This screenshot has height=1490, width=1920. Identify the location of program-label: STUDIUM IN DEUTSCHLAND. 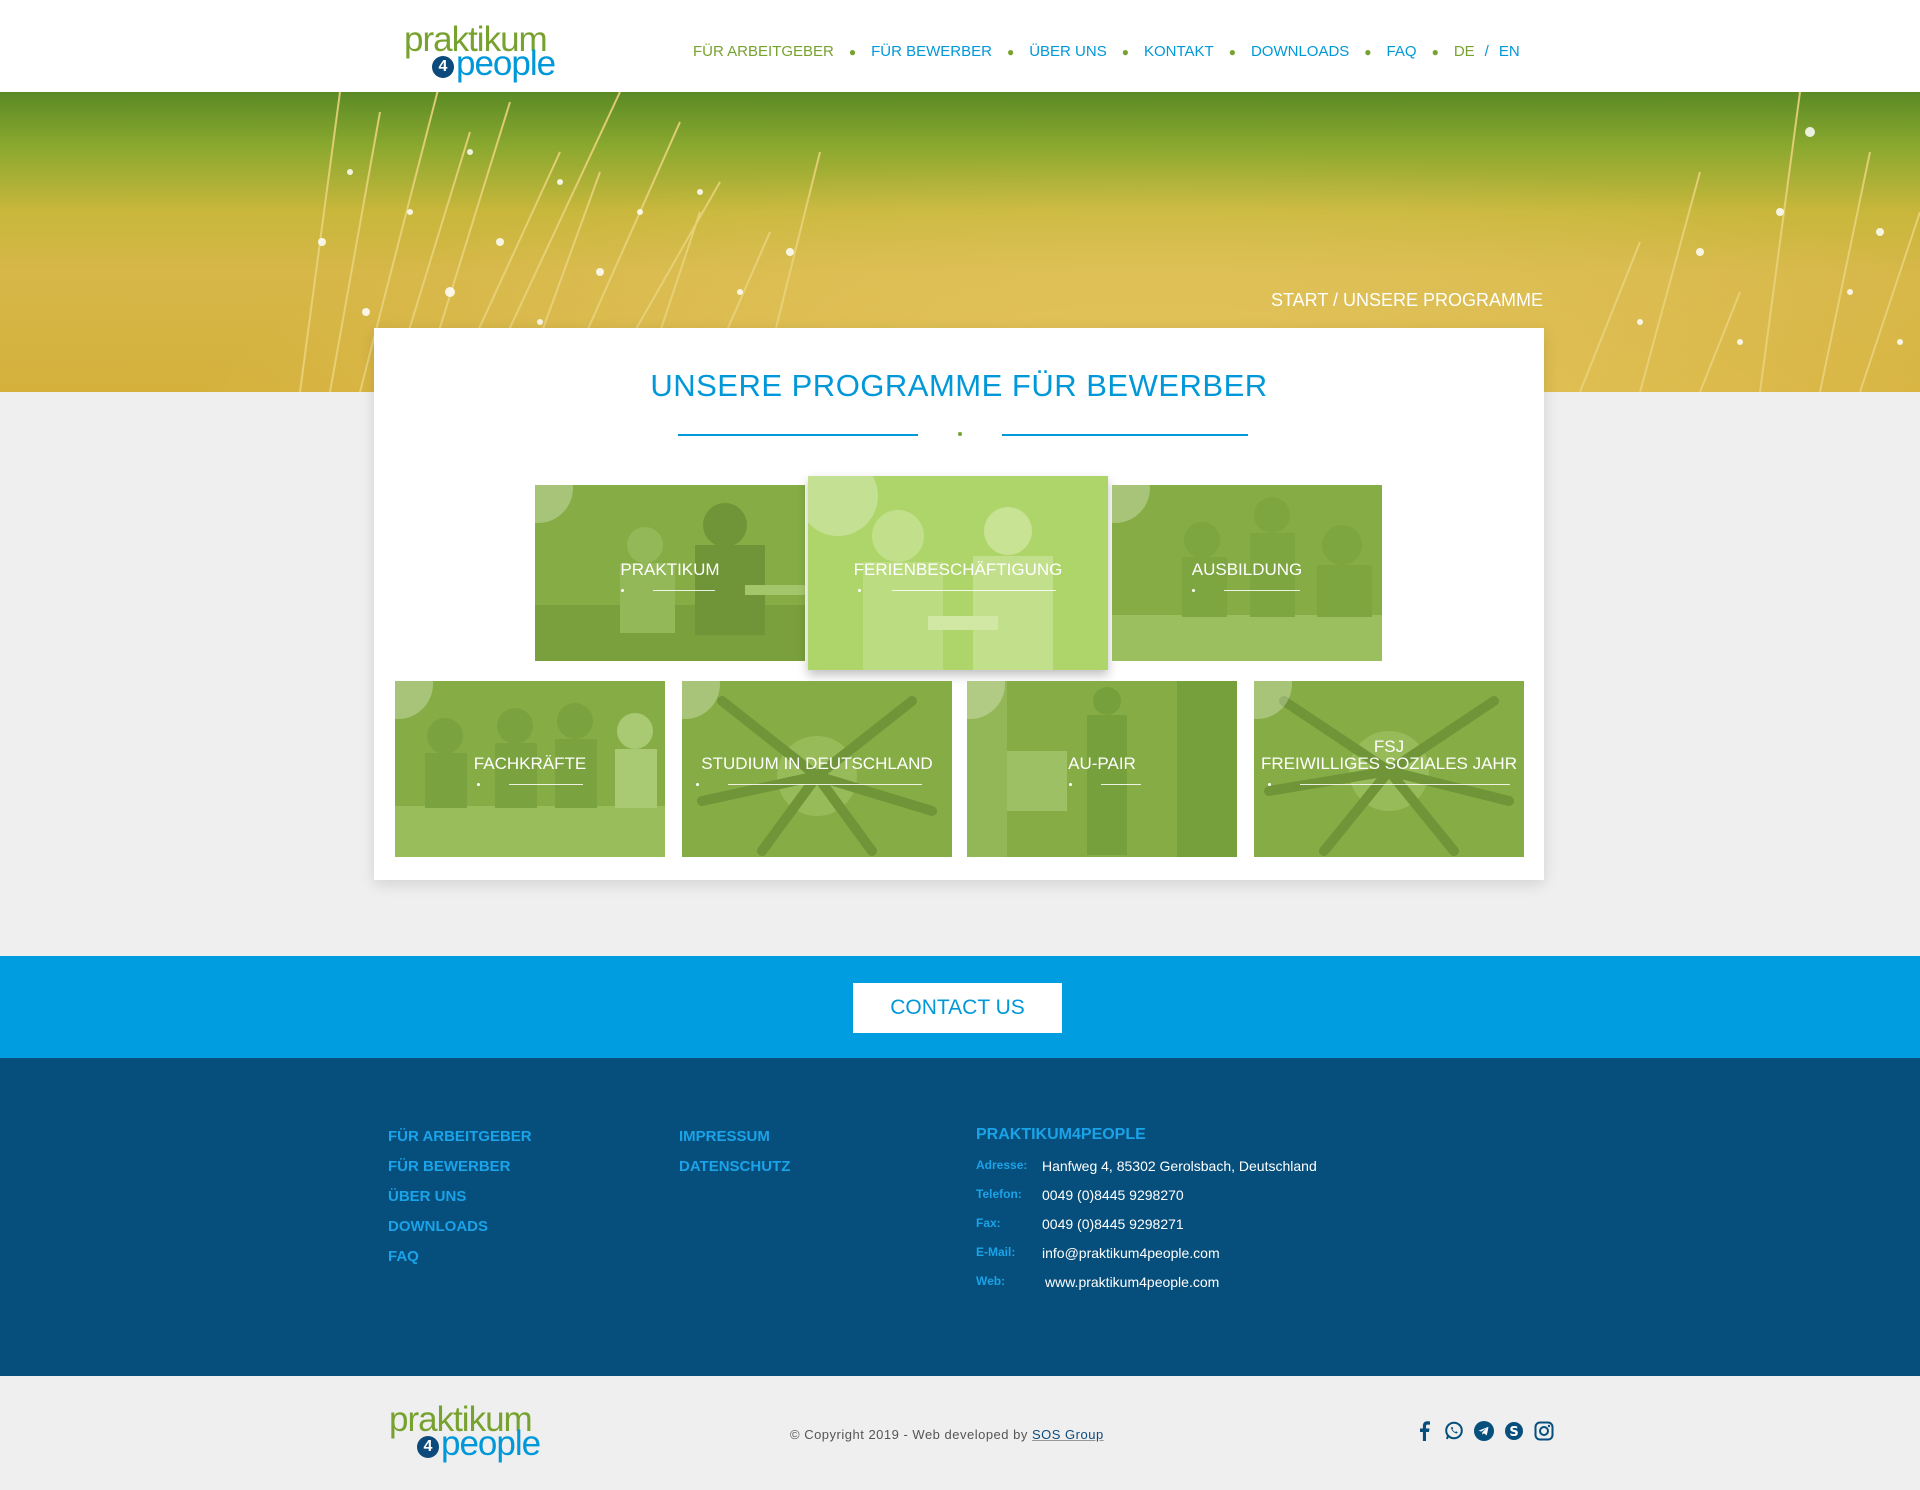
(817, 763).